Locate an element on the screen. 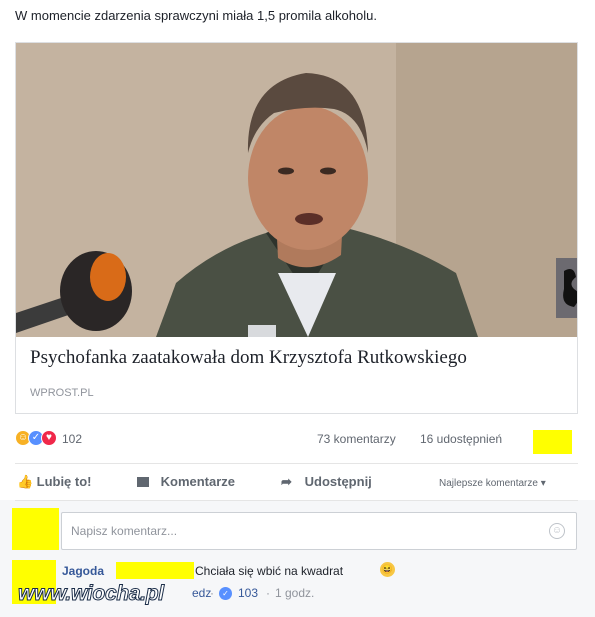 The image size is (595, 617). reply-link: edz is located at coordinates (201, 593).